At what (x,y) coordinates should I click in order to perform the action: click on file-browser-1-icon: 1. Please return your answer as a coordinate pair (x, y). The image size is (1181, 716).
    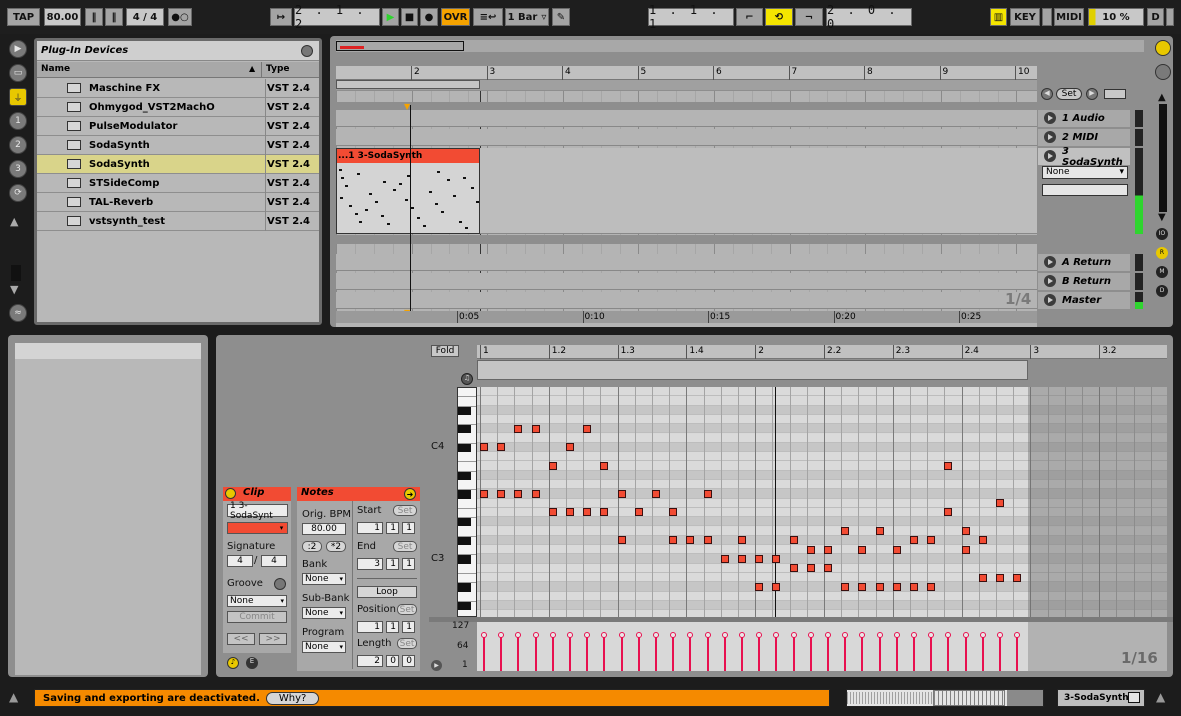
    Looking at the image, I should click on (18, 121).